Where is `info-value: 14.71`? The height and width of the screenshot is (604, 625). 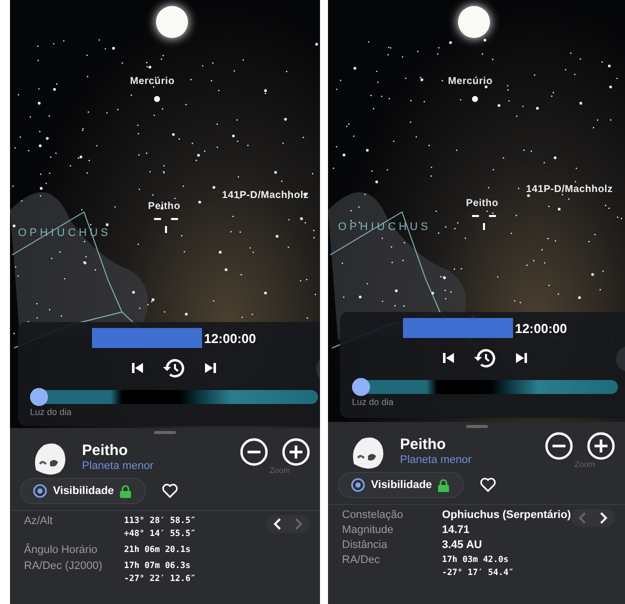
info-value: 14.71 is located at coordinates (456, 530).